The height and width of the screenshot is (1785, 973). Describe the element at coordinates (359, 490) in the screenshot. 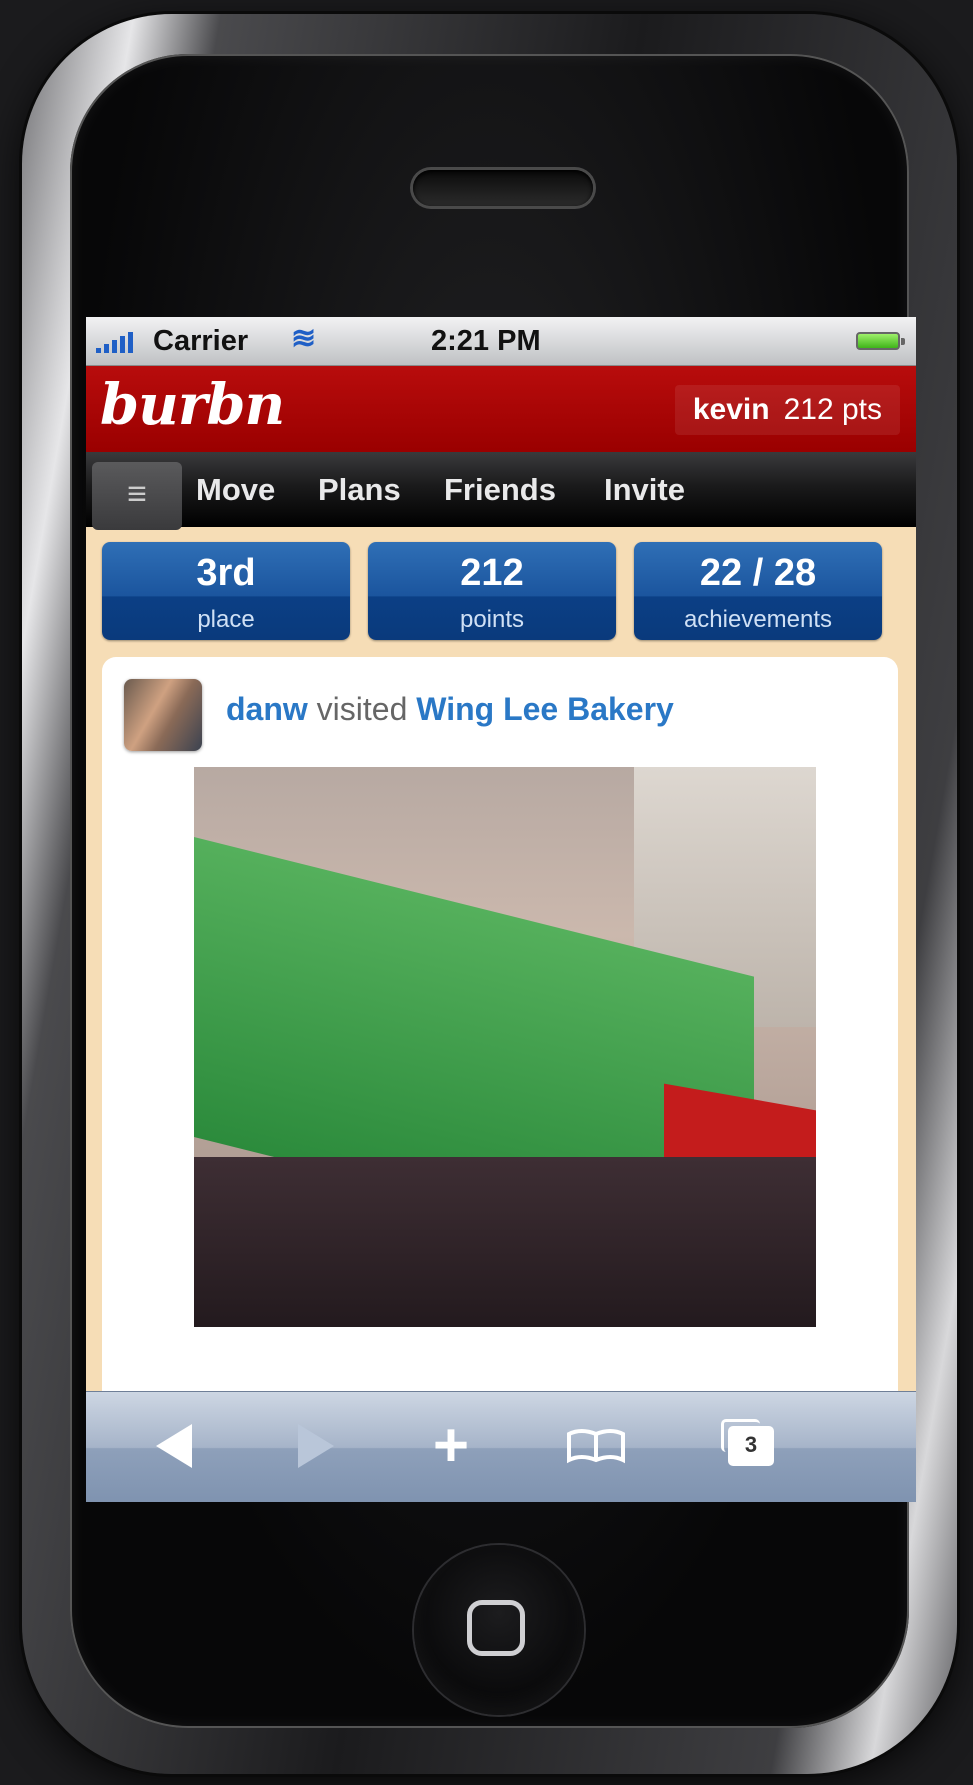

I see `nav-item-plans: Plans` at that location.